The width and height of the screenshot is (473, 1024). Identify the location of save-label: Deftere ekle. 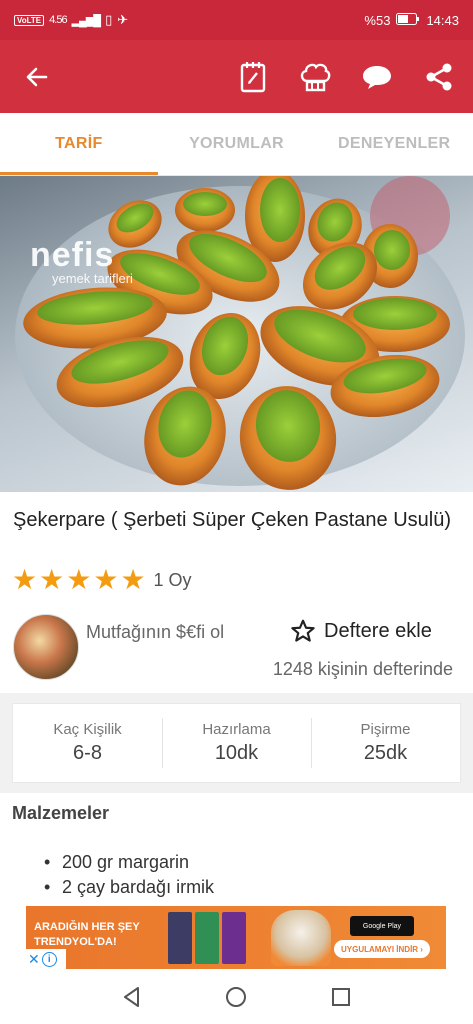
(378, 630).